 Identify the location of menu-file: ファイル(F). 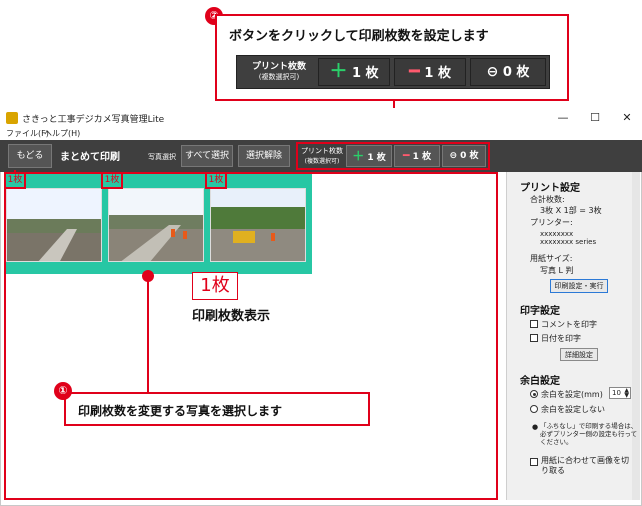
(27, 133).